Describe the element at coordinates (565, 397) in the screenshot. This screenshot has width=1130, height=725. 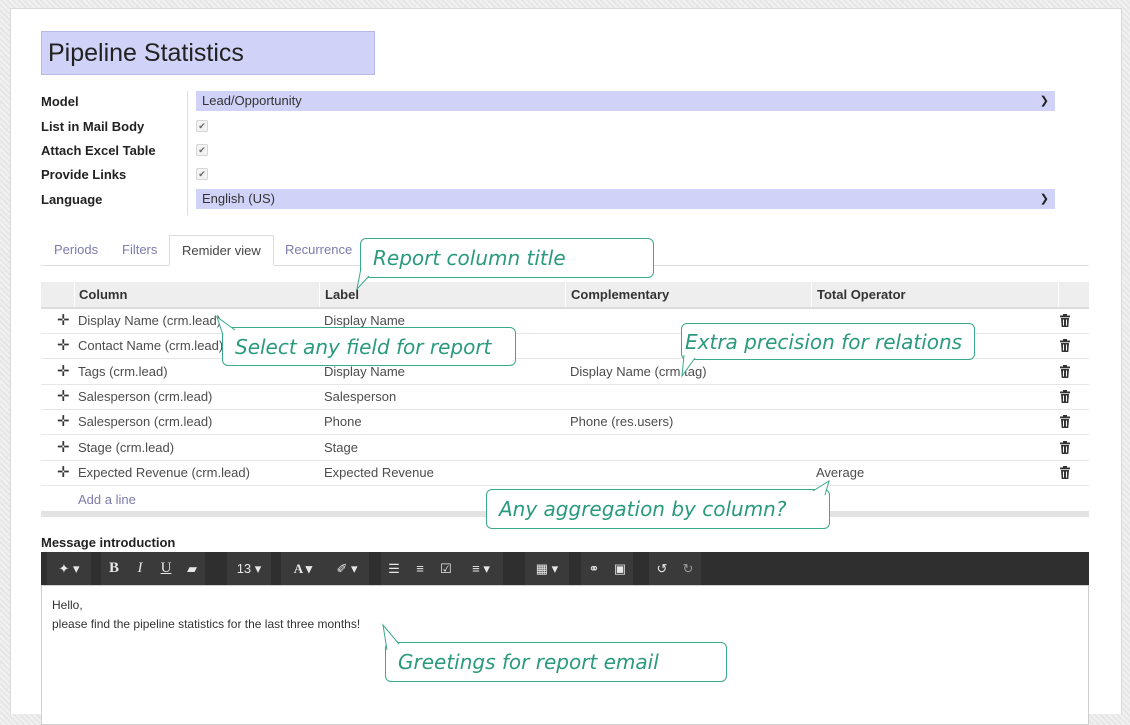
I see `table-row: ✛ Salesperson (crm.lead) Salesperson` at that location.